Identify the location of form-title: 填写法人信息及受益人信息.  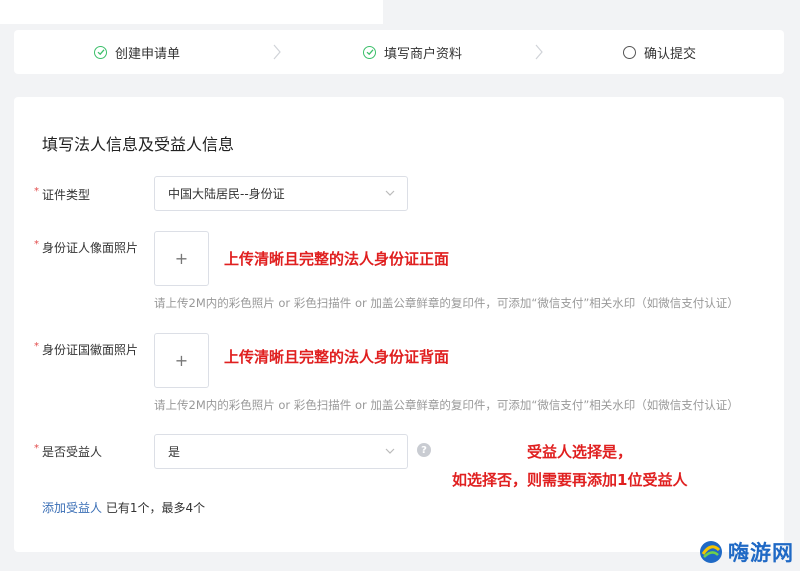
(138, 144).